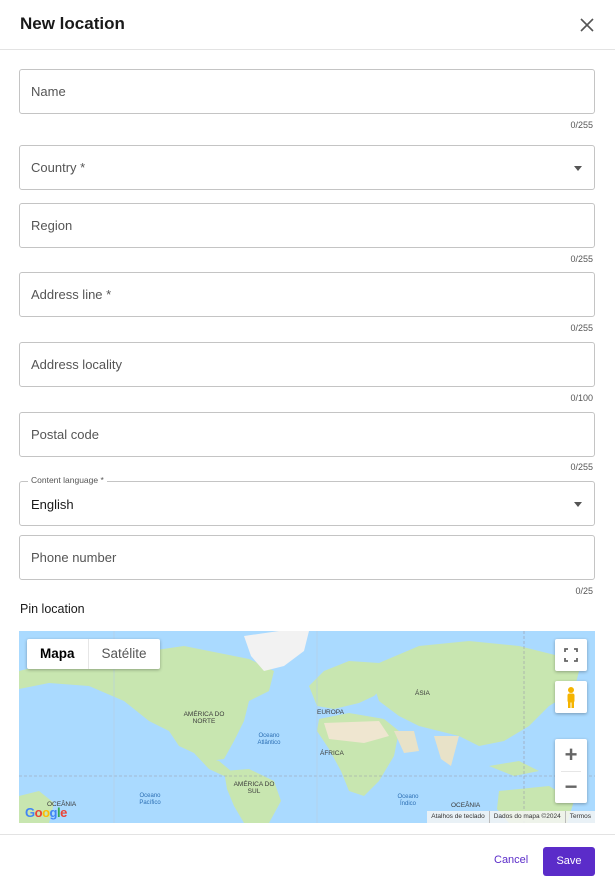 This screenshot has height=882, width=615. Describe the element at coordinates (204, 718) in the screenshot. I see `label-north-america: AMÉRICA DO NORTE` at that location.